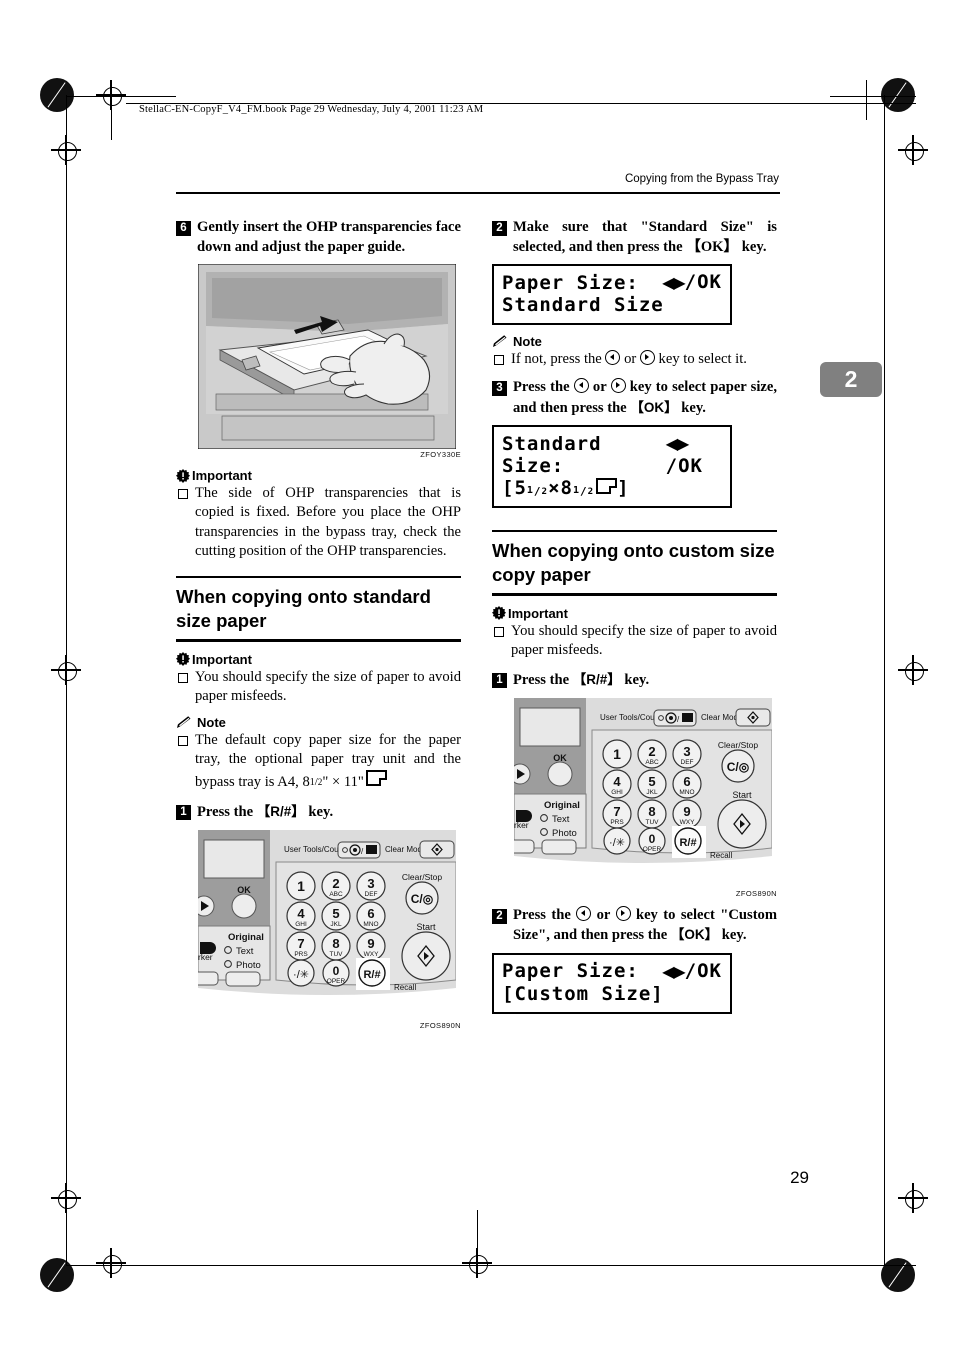 This screenshot has height=1348, width=954. What do you see at coordinates (422, 877) in the screenshot?
I see `svg-text: Clear/Stop` at bounding box center [422, 877].